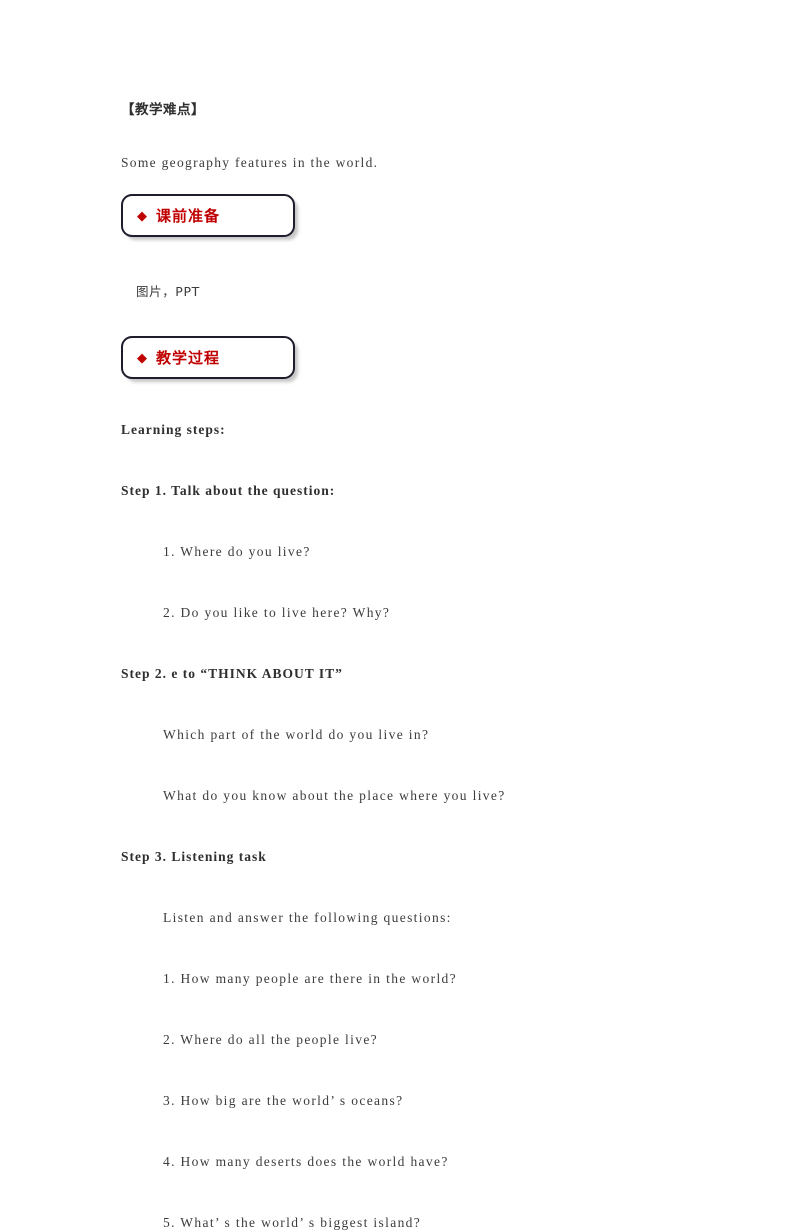 This screenshot has height=1231, width=800. What do you see at coordinates (277, 612) in the screenshot?
I see `list-item: 2. Do you like to live here? Why?` at bounding box center [277, 612].